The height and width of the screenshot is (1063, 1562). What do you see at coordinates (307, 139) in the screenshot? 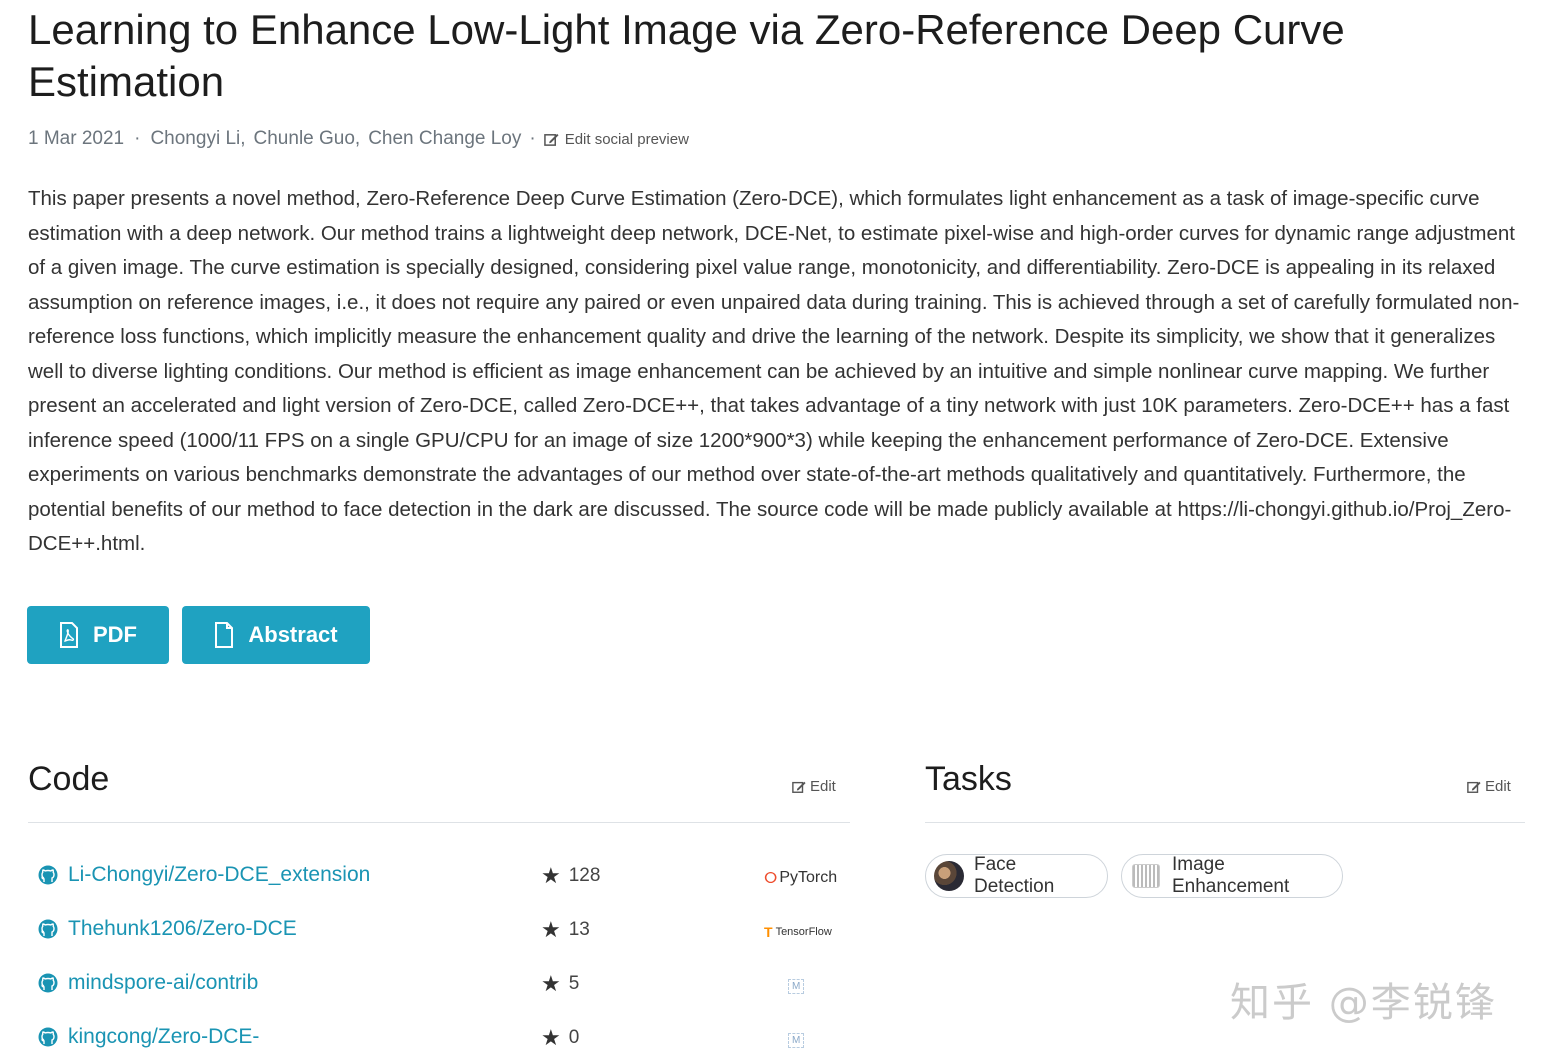
I see `author-link: Chunle Guo,` at bounding box center [307, 139].